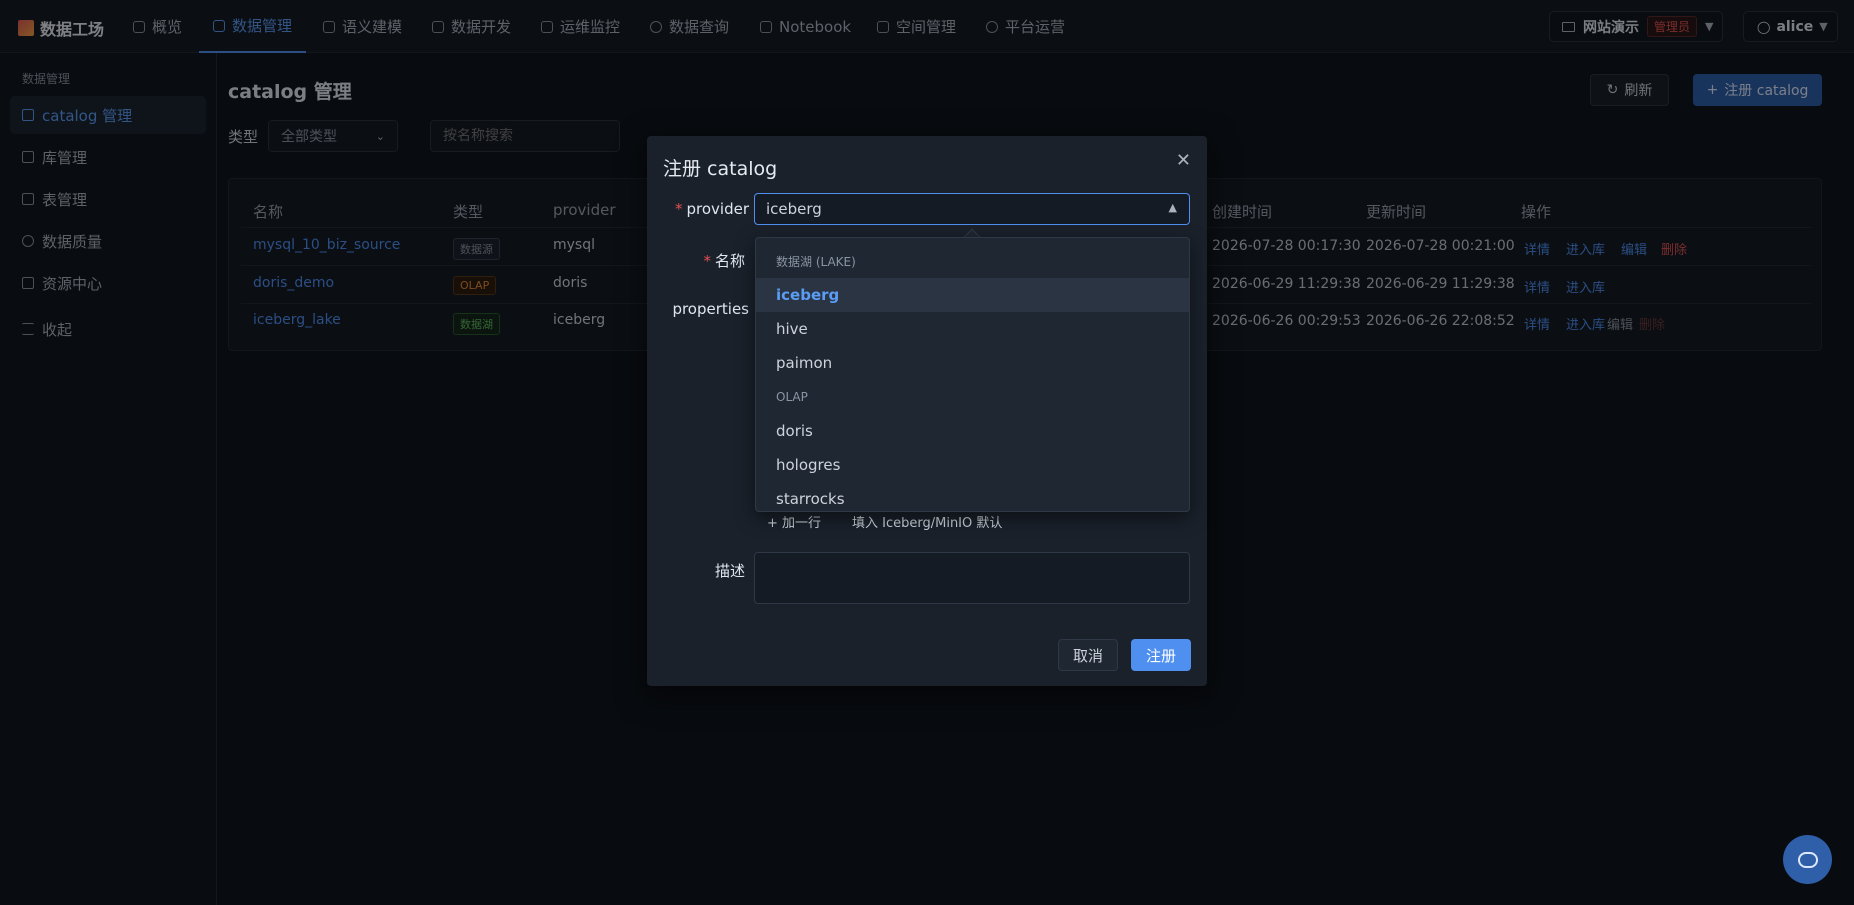 This screenshot has width=1854, height=905. I want to click on chevron-up-icon: ▲, so click(1172, 207).